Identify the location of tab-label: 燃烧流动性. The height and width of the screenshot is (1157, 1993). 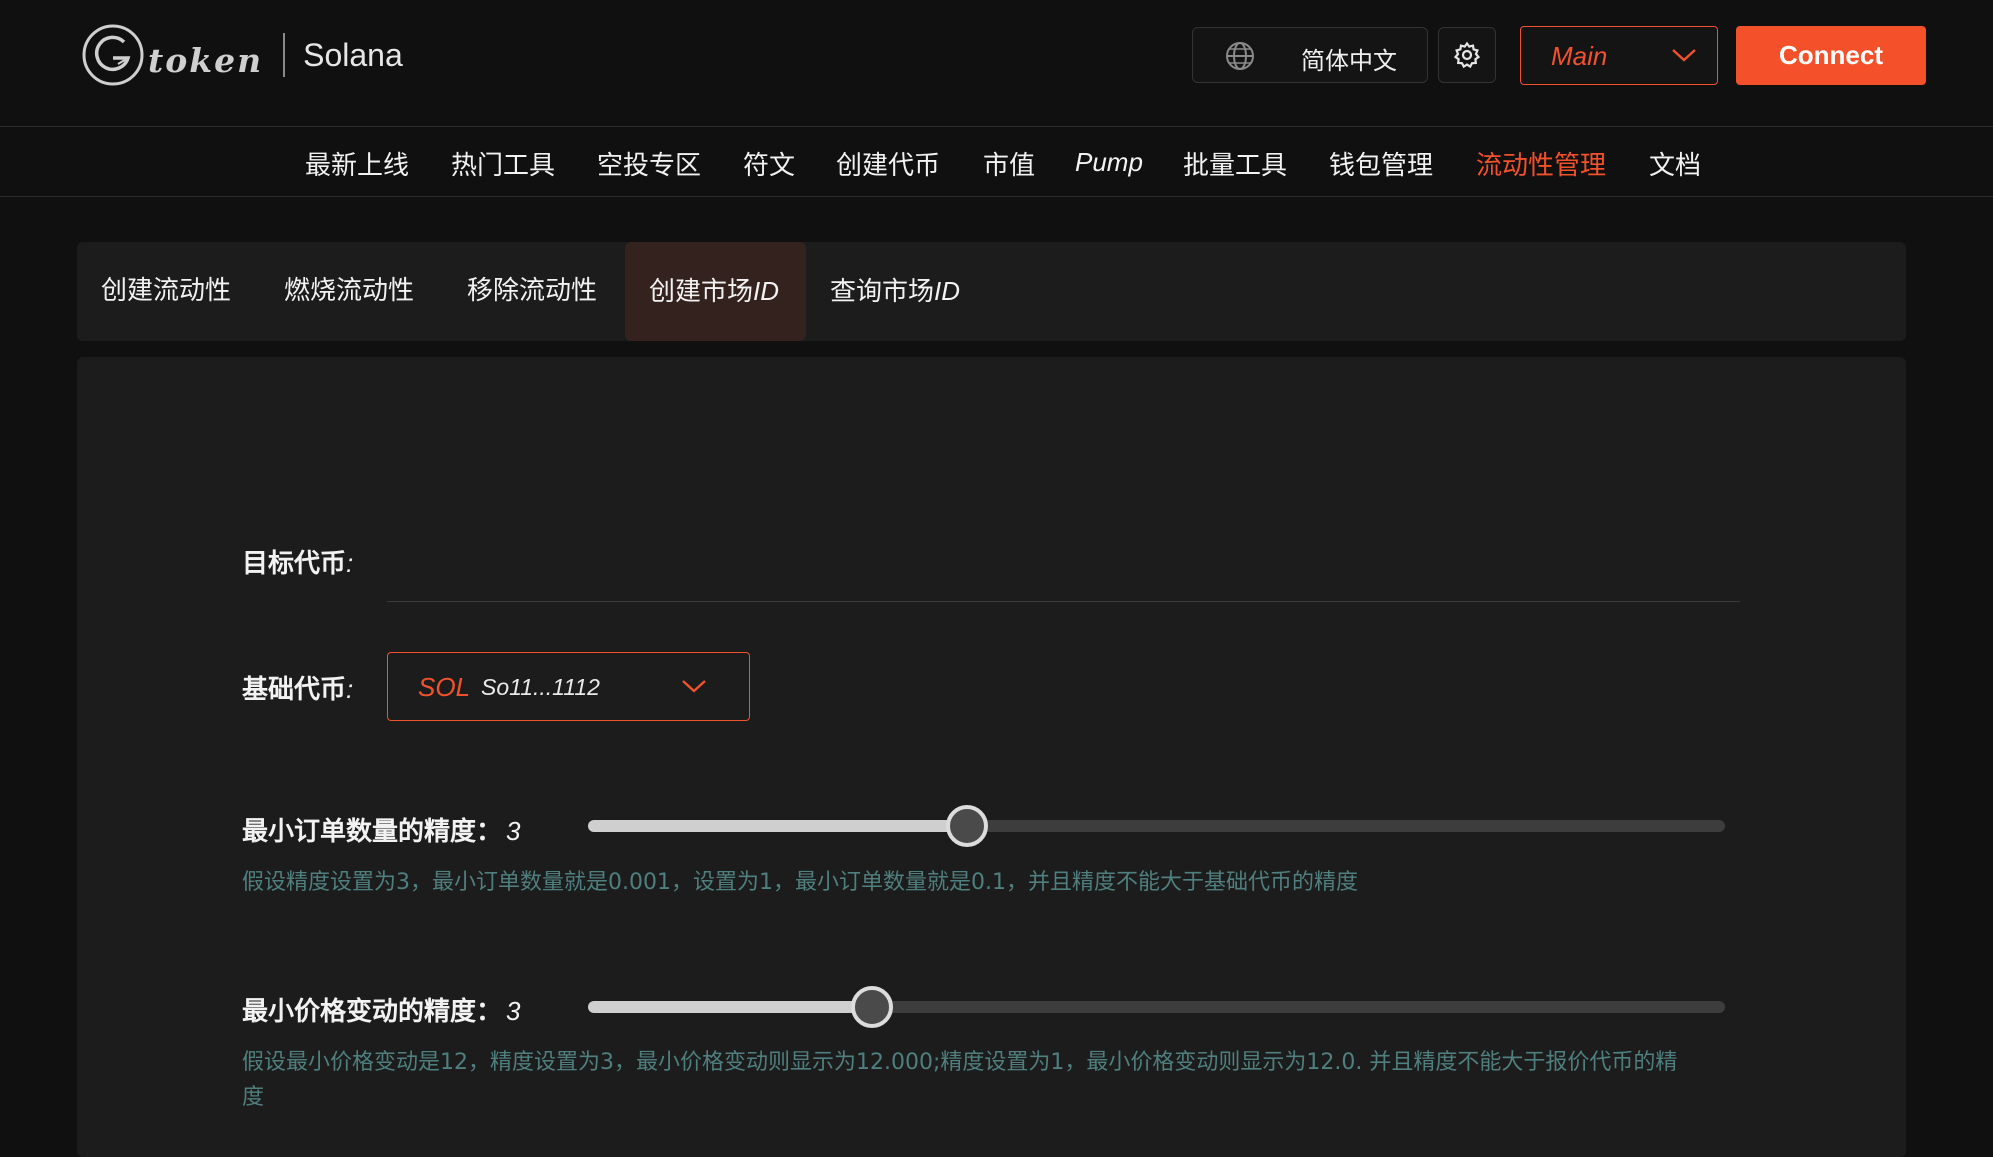
(349, 291).